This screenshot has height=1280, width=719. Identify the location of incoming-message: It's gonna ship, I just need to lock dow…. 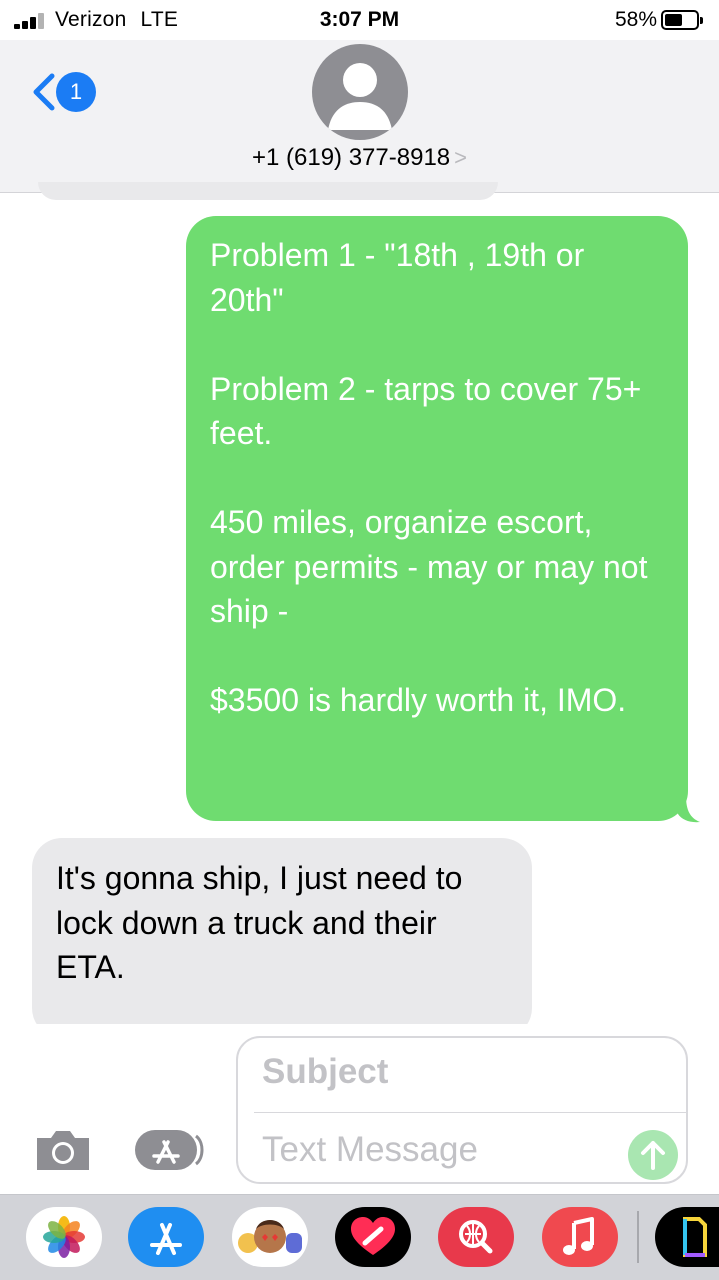
(282, 938).